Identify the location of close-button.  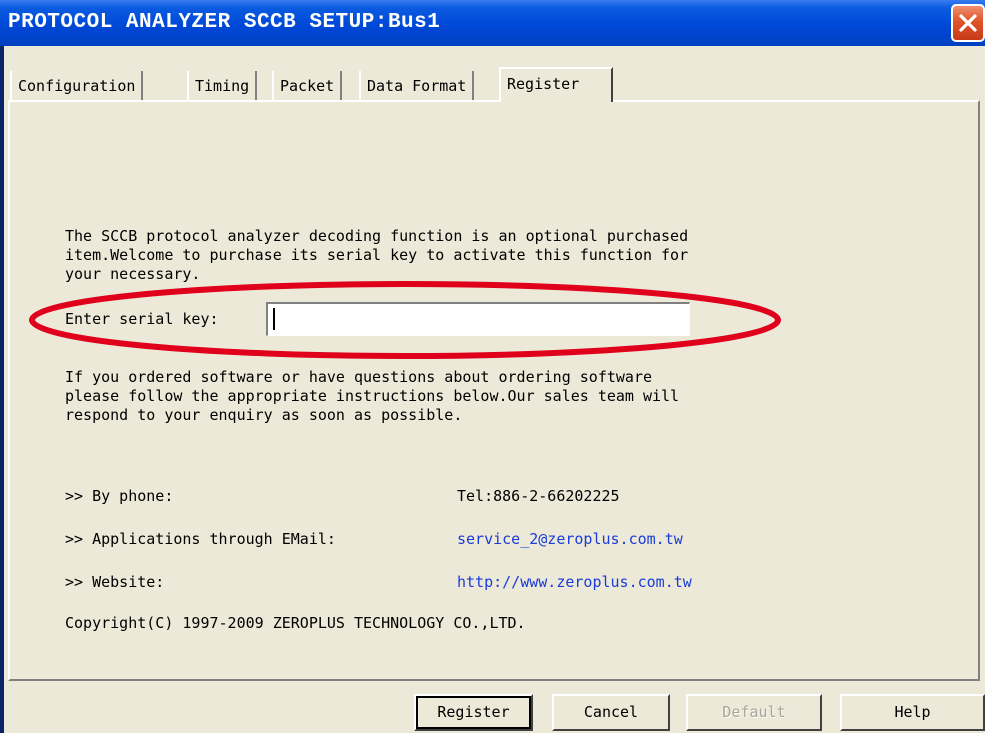
(968, 23).